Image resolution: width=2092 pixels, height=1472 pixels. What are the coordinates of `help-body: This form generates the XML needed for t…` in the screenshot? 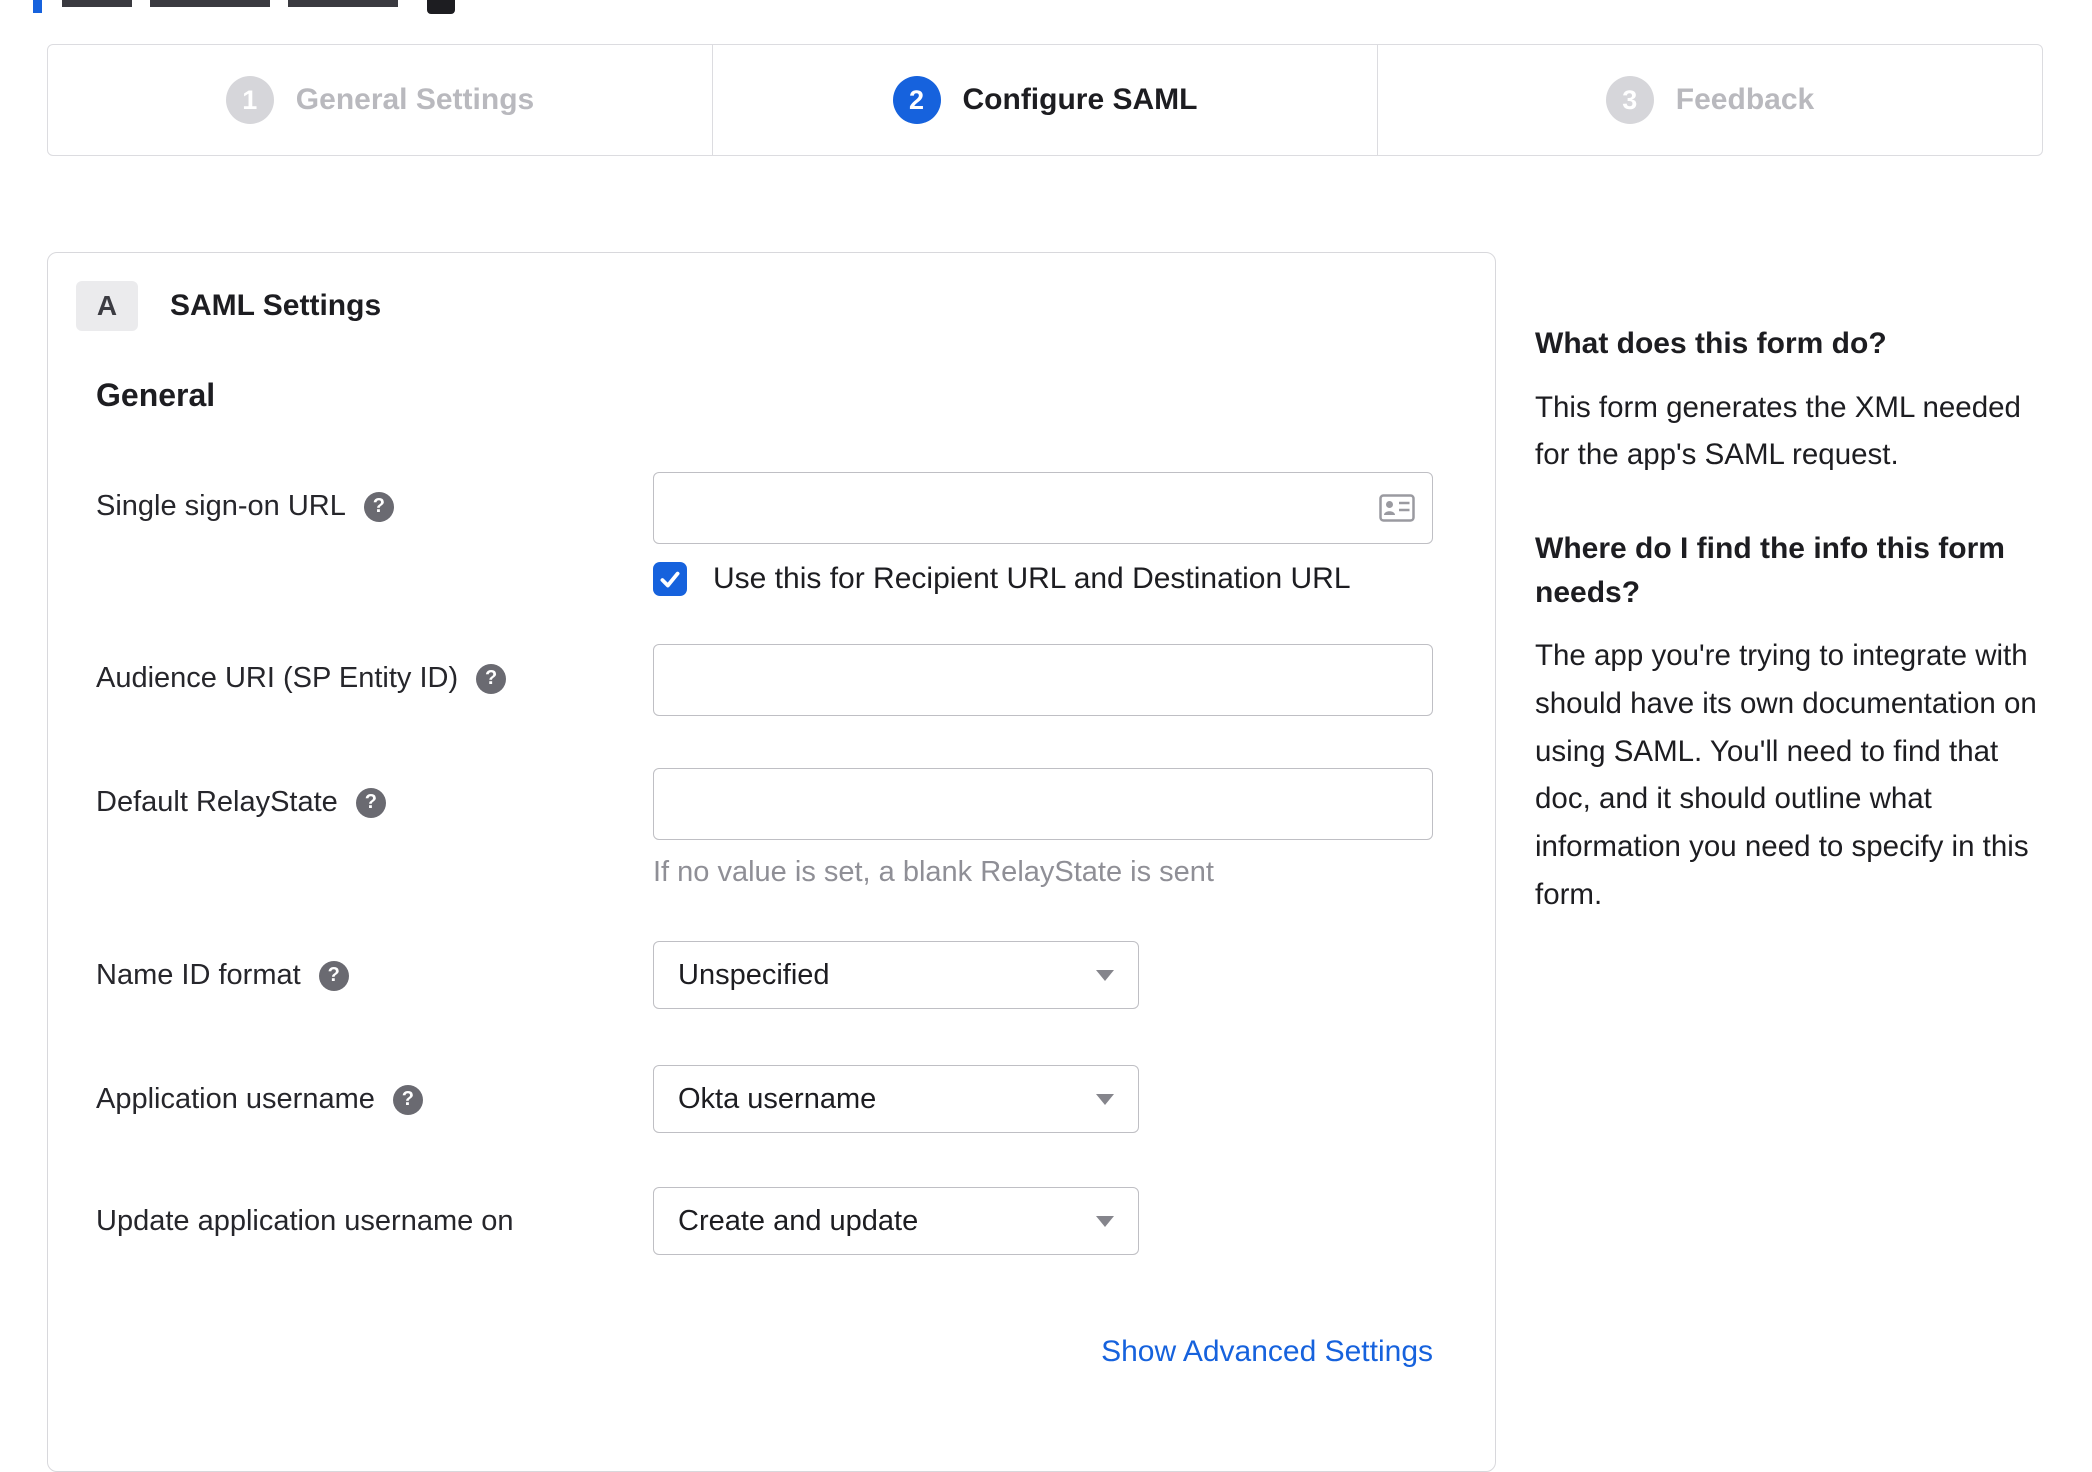 It's located at (1778, 431).